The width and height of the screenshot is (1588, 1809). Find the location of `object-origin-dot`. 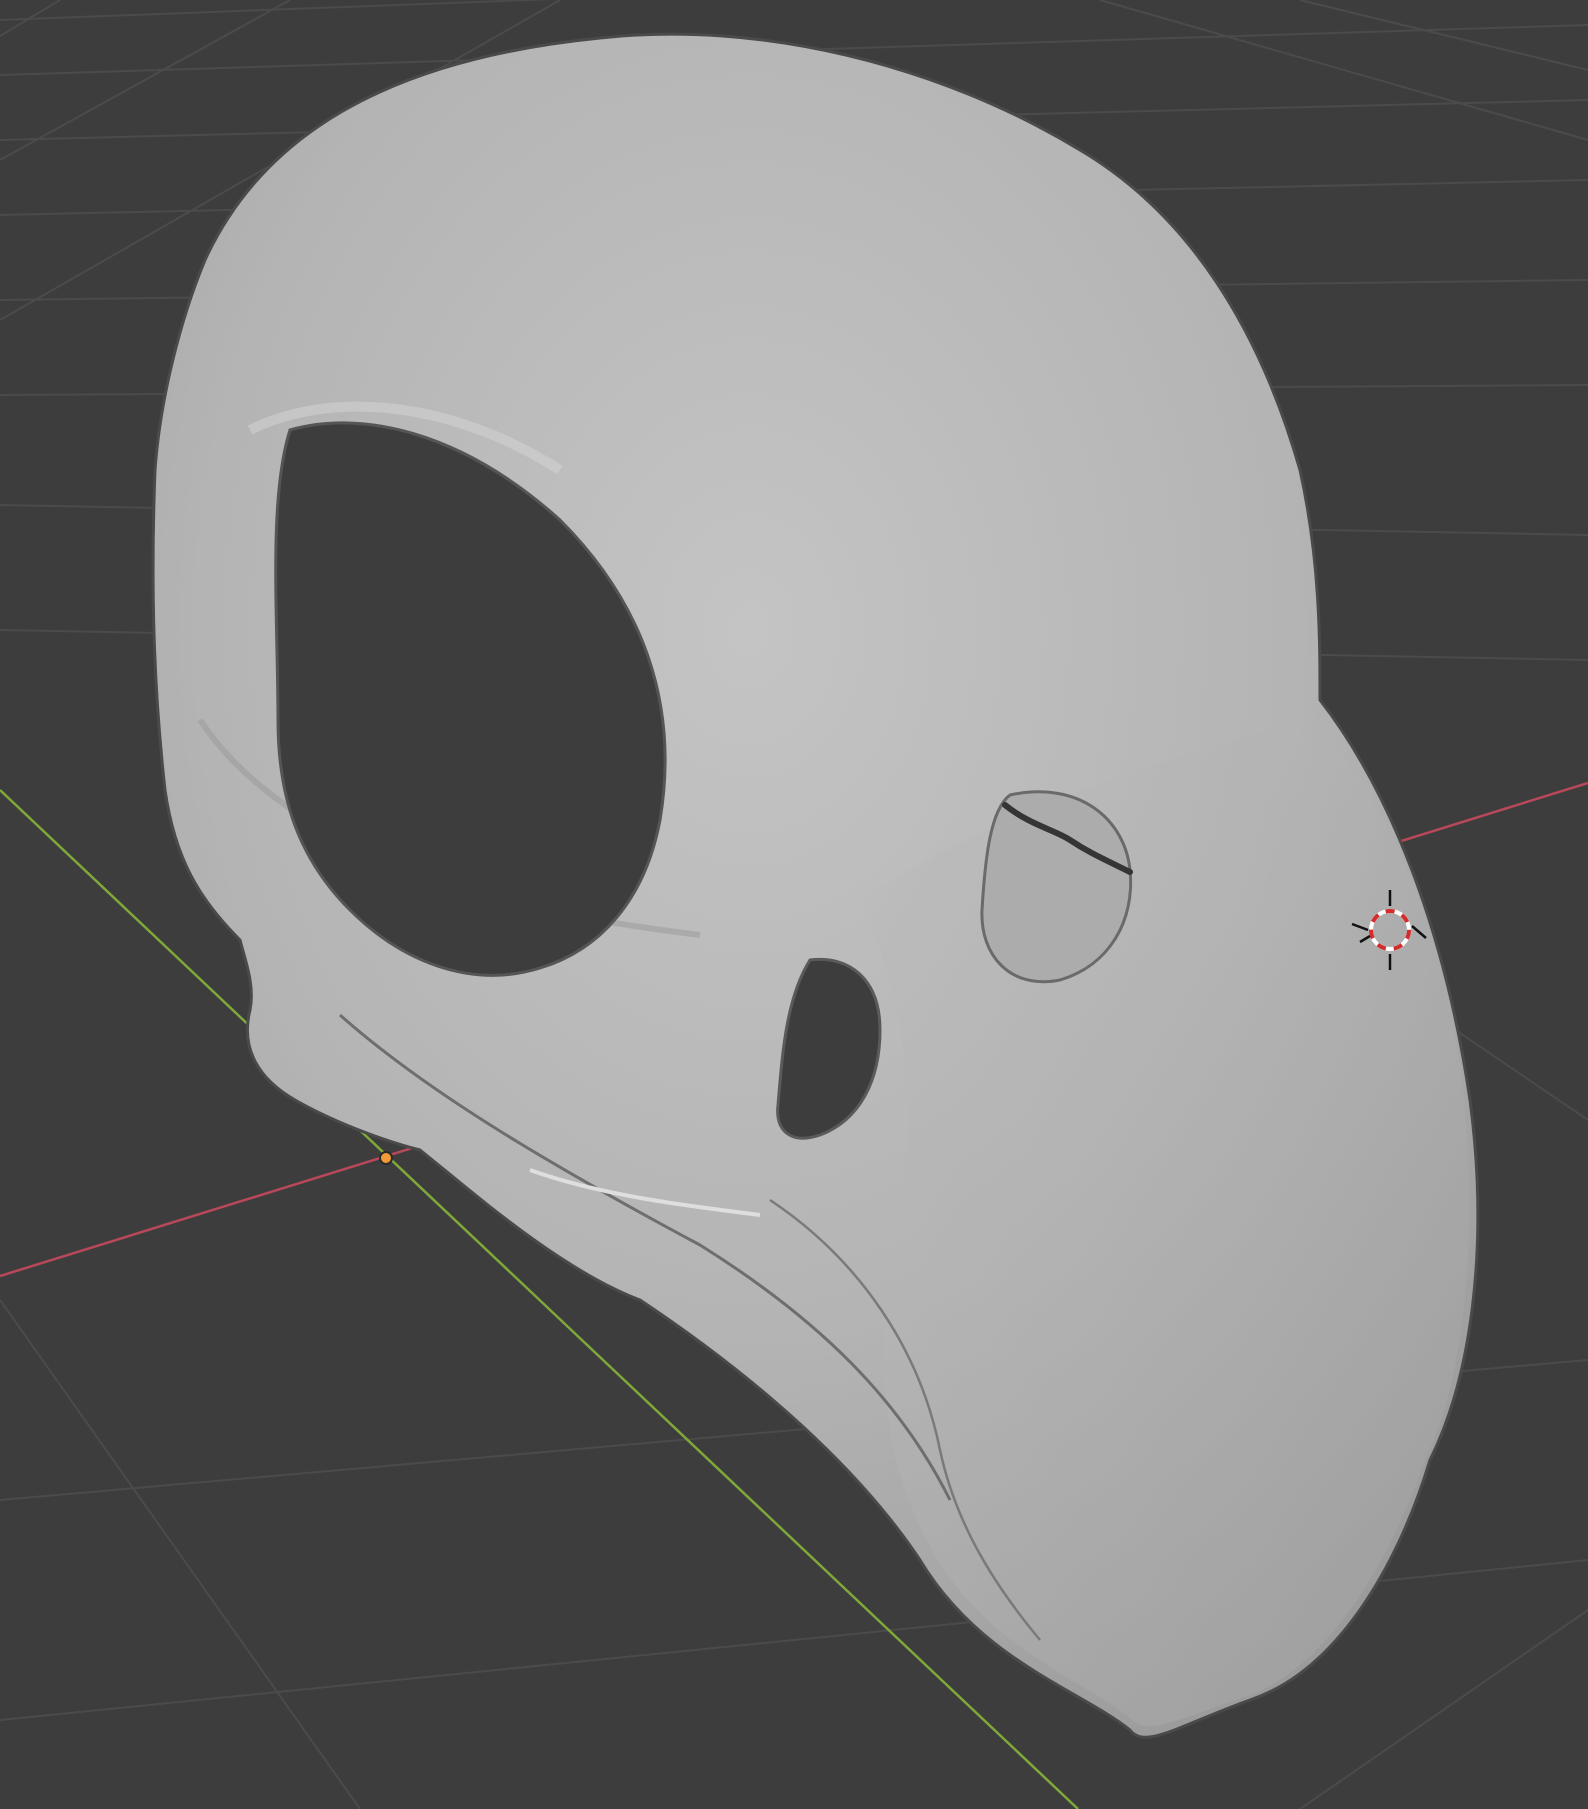

object-origin-dot is located at coordinates (386, 1158).